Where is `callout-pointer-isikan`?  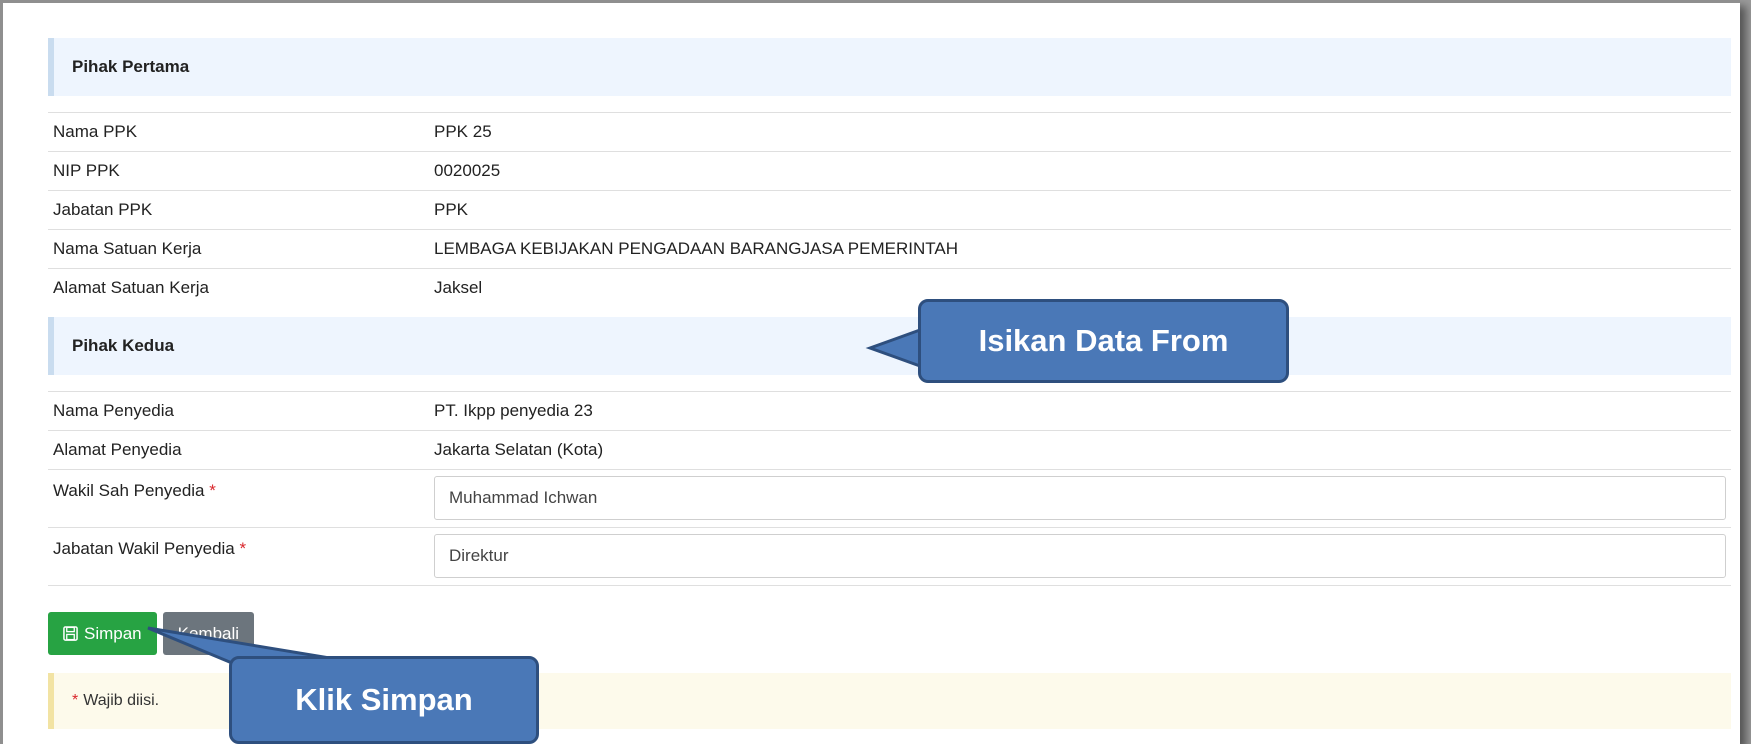
callout-pointer-isikan is located at coordinates (893, 348).